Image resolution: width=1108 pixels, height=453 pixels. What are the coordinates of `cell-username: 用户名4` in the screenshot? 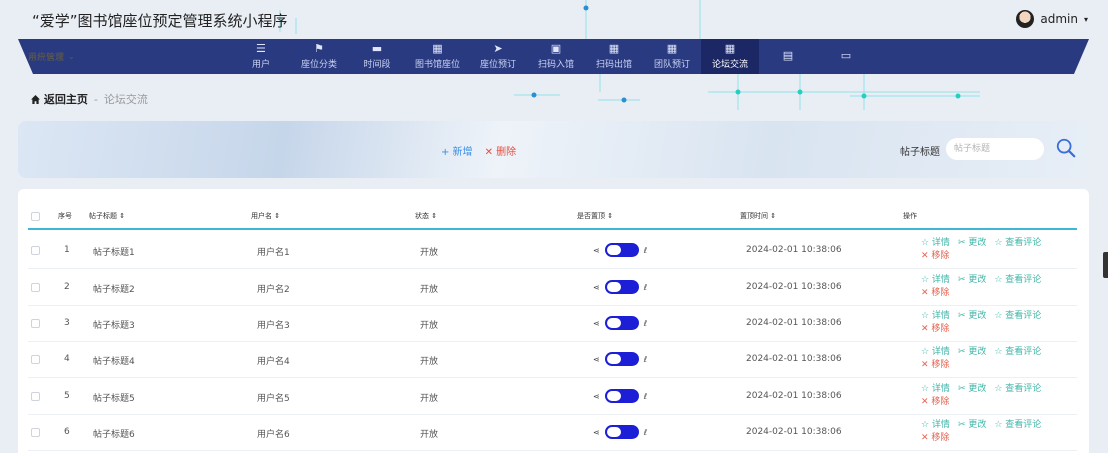 It's located at (273, 362).